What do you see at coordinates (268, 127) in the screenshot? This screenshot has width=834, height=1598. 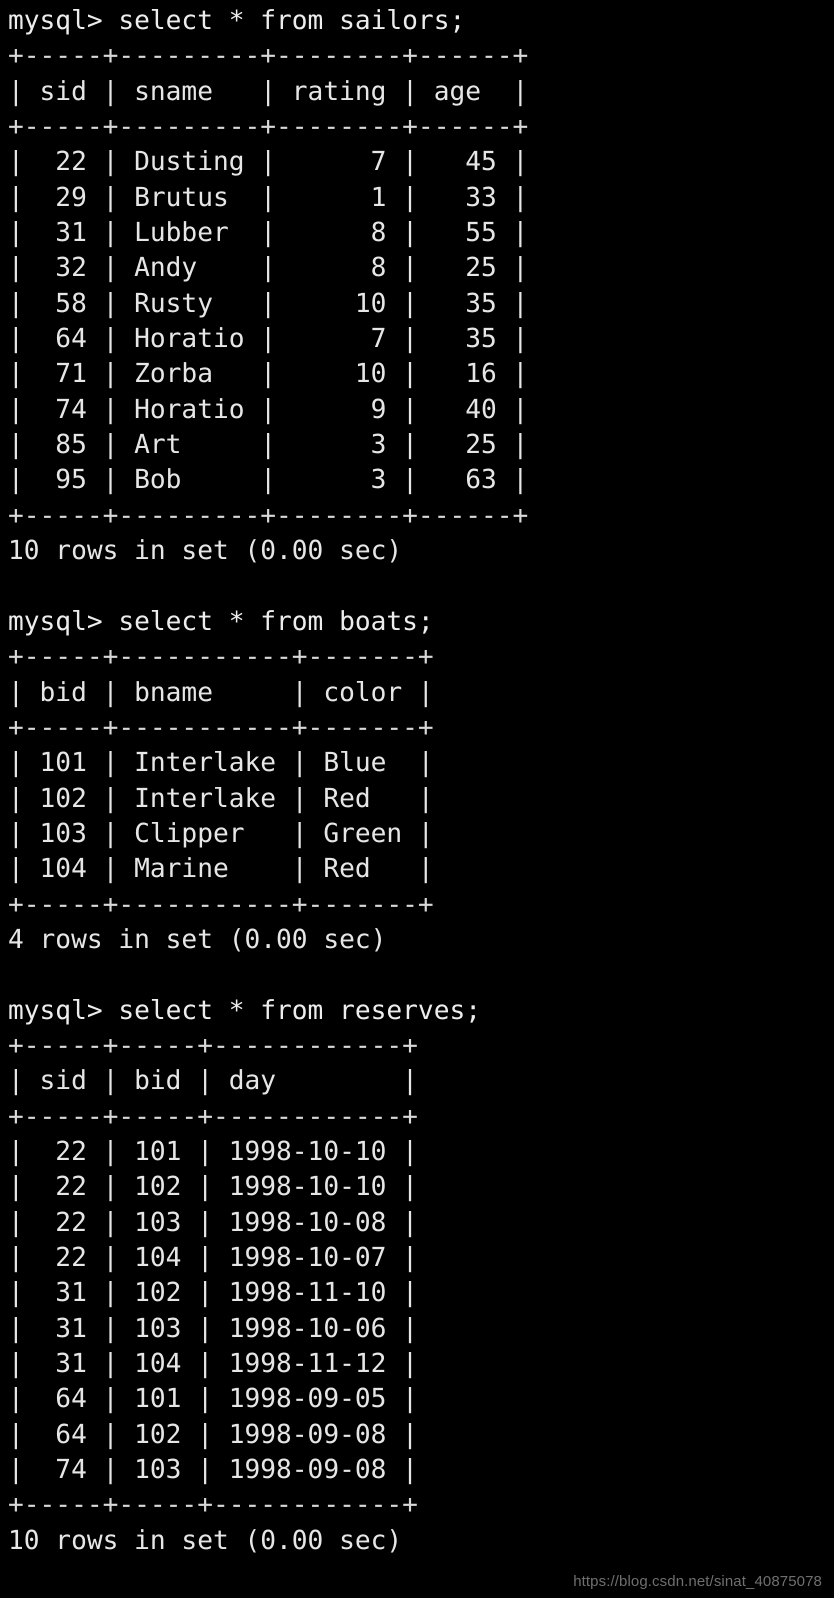 I see `table-header-rule-sailors: +-----+---------+--------+------+` at bounding box center [268, 127].